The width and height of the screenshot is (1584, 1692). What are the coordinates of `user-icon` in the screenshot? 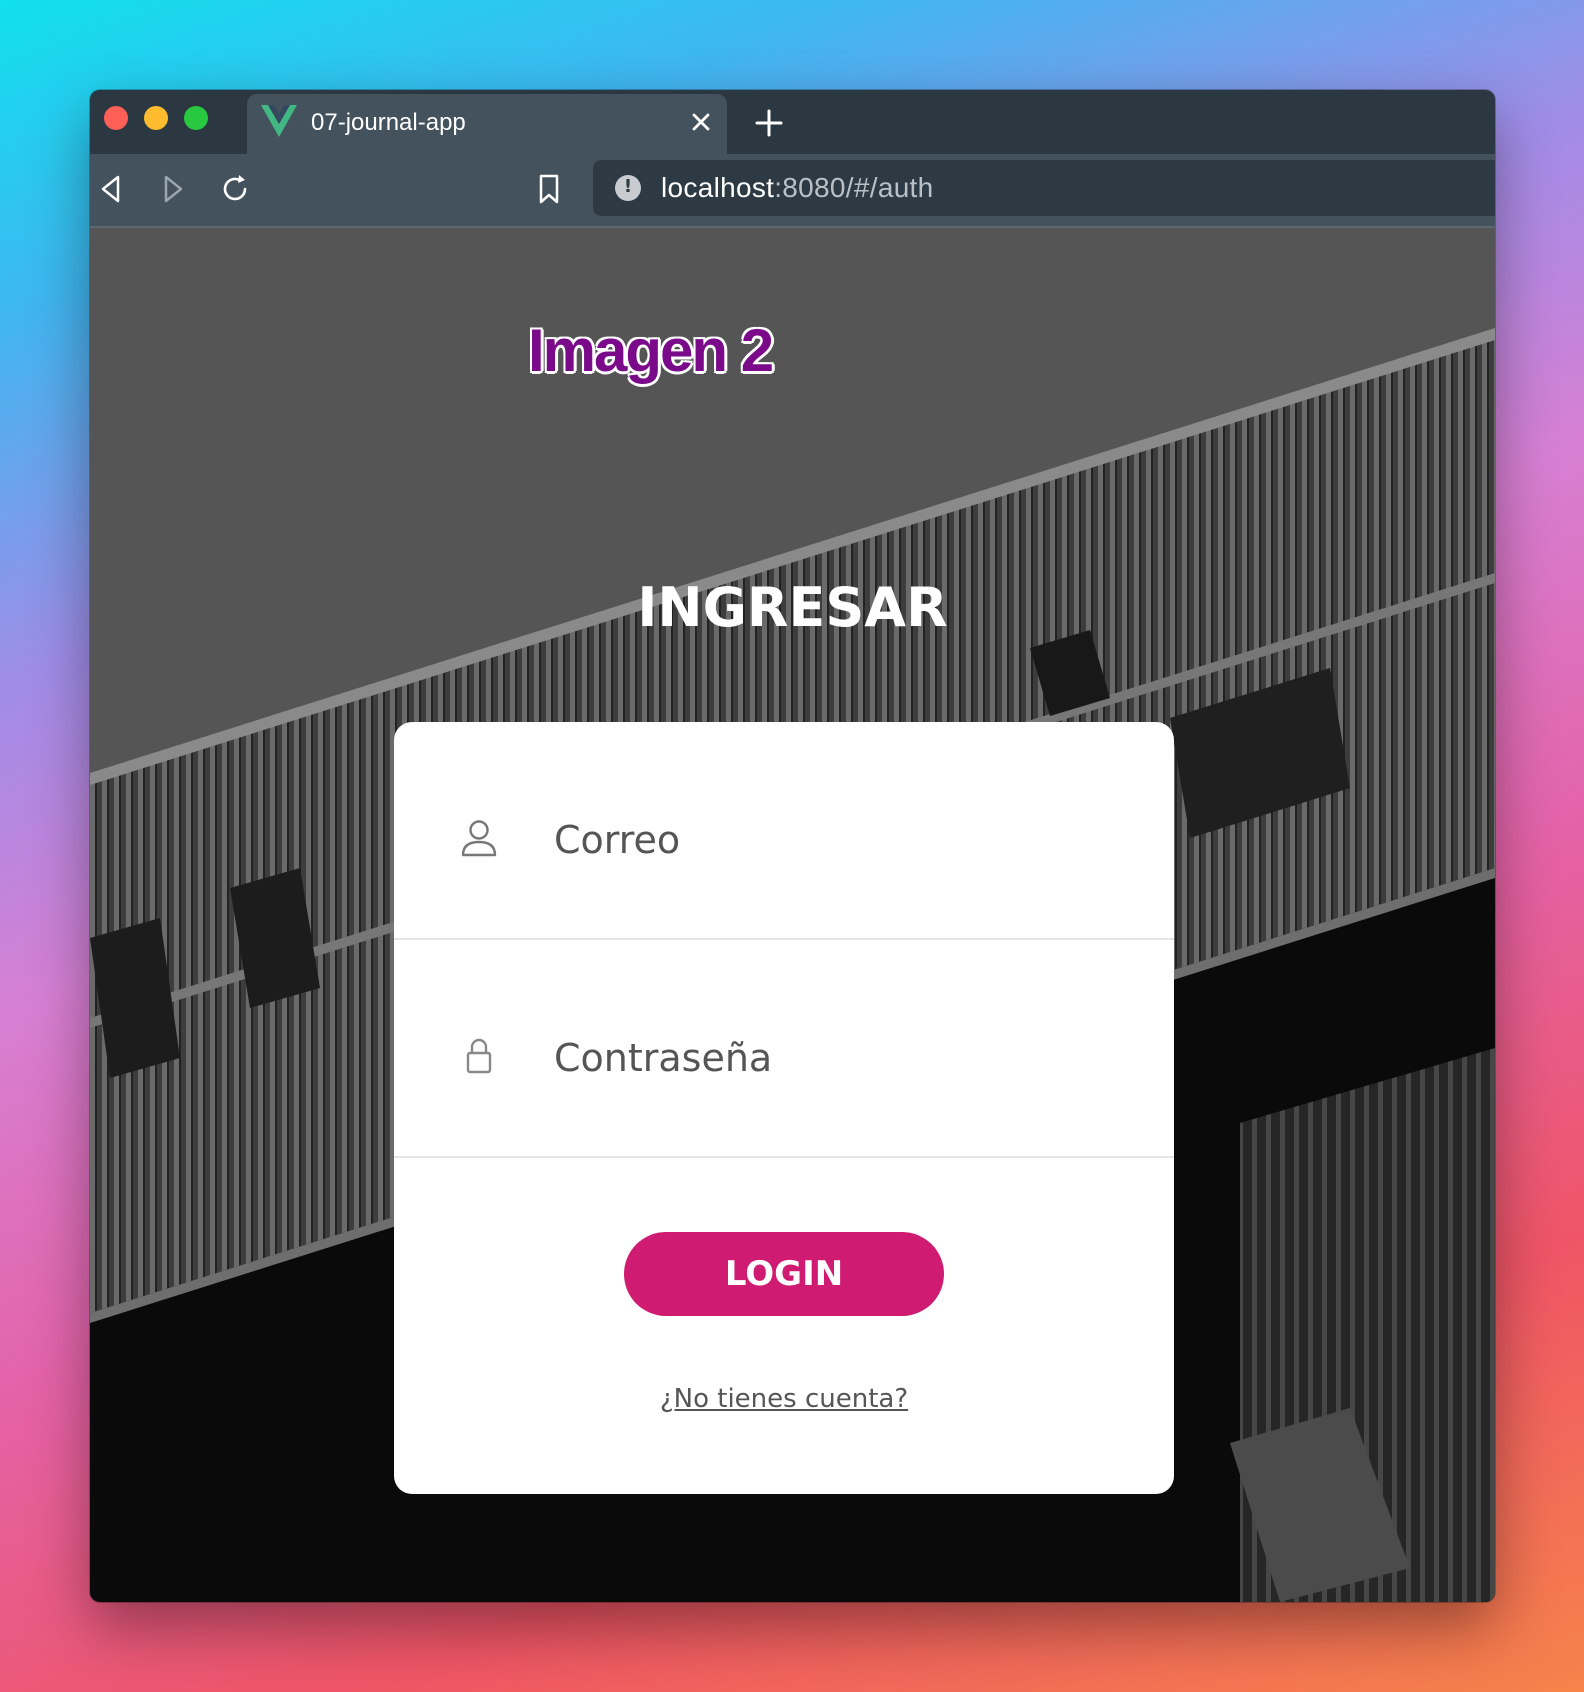 It's located at (479, 838).